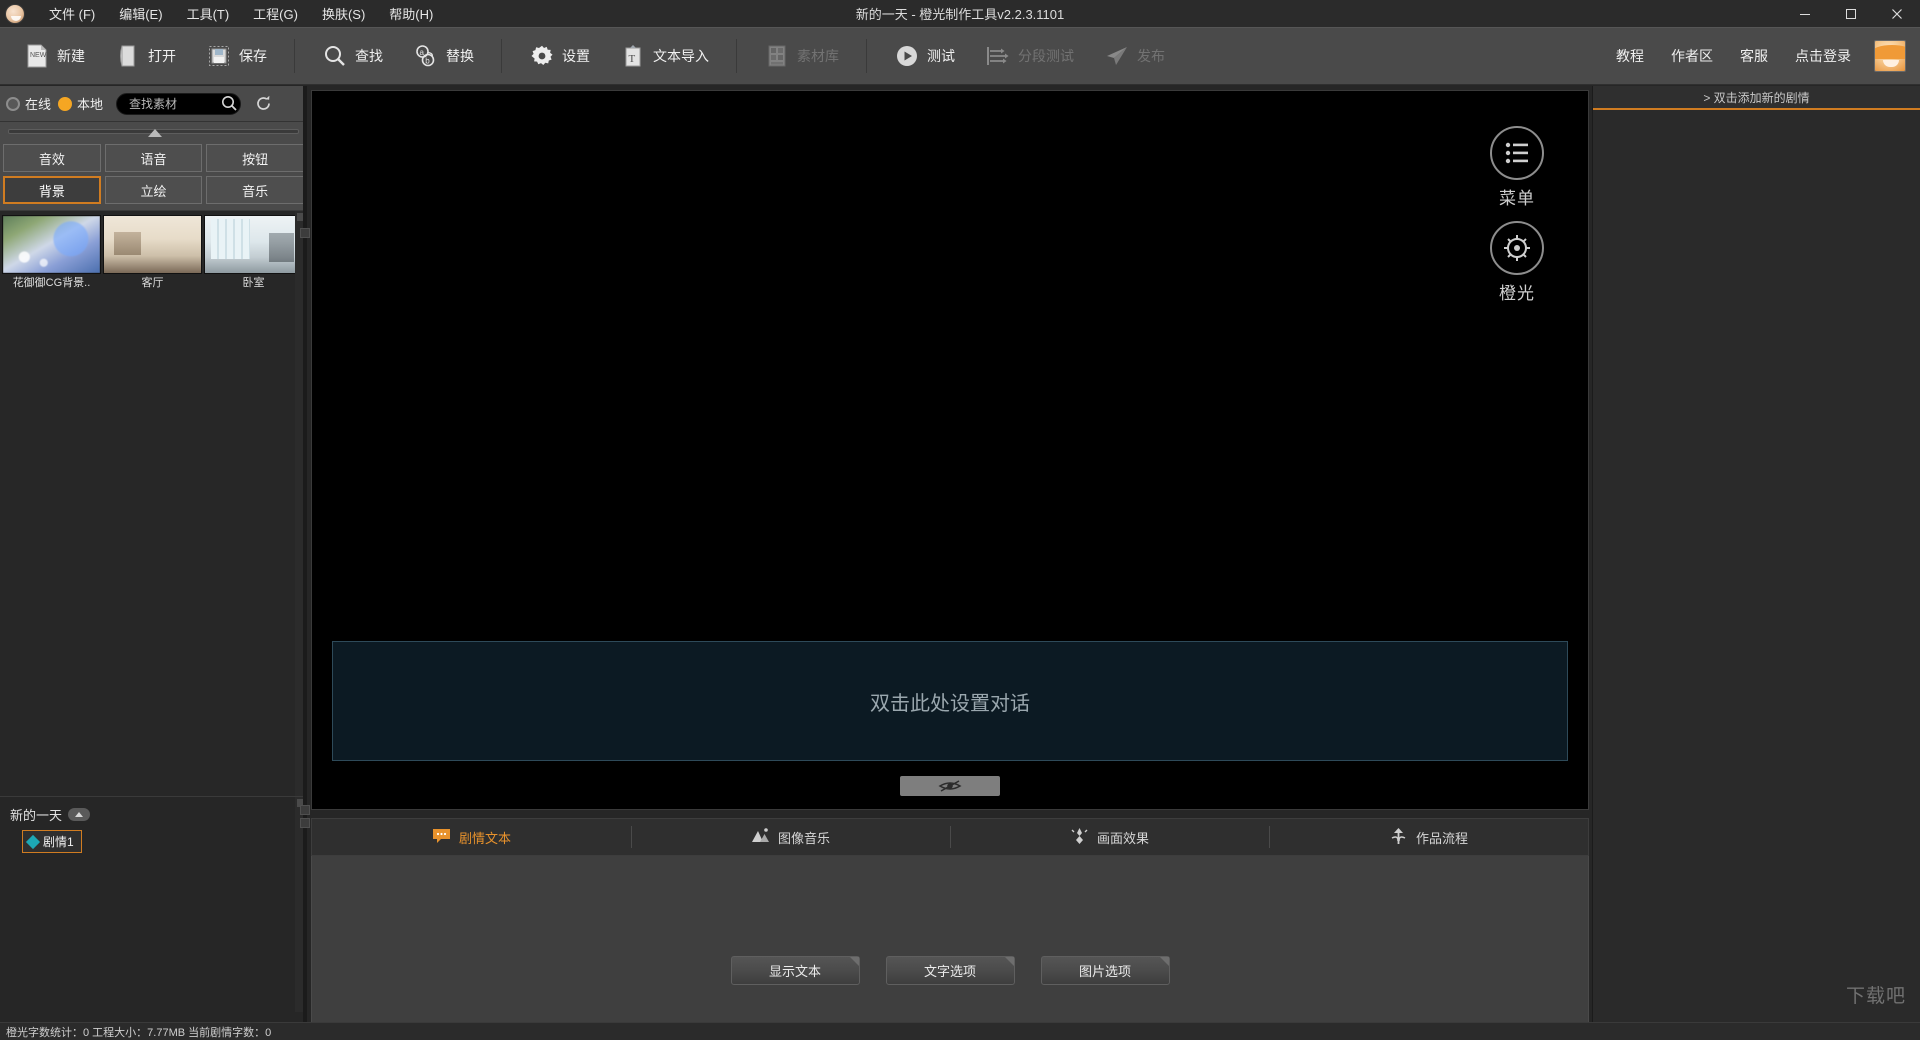 The height and width of the screenshot is (1040, 1920). I want to click on tab-workflow: 作品流程, so click(1428, 837).